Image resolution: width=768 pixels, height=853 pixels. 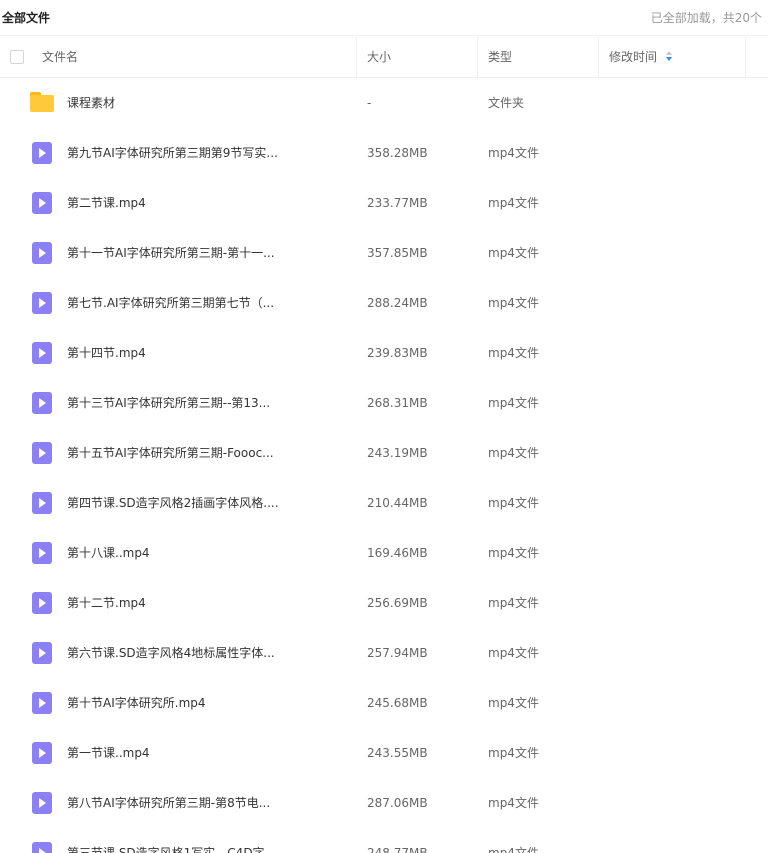 I want to click on column-header-modified-label: 修改时间, so click(x=633, y=57).